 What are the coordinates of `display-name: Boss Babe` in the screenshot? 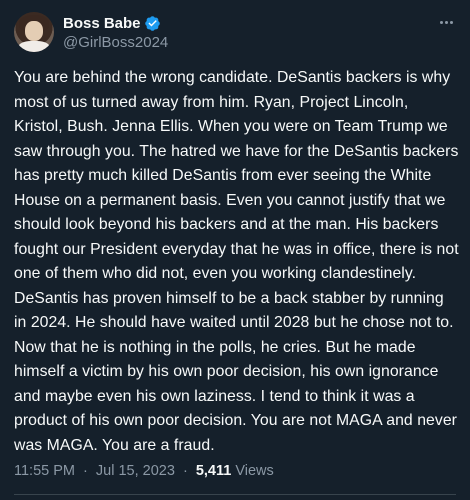 It's located at (102, 23).